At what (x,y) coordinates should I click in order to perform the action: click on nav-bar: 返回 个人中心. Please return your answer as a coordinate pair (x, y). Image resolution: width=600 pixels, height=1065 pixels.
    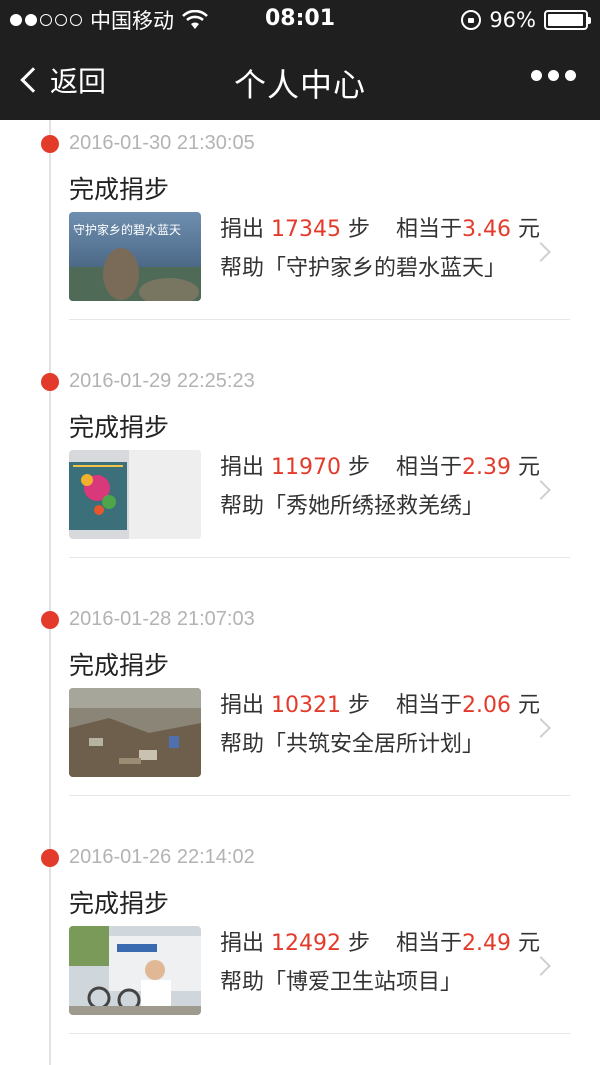
    Looking at the image, I should click on (300, 80).